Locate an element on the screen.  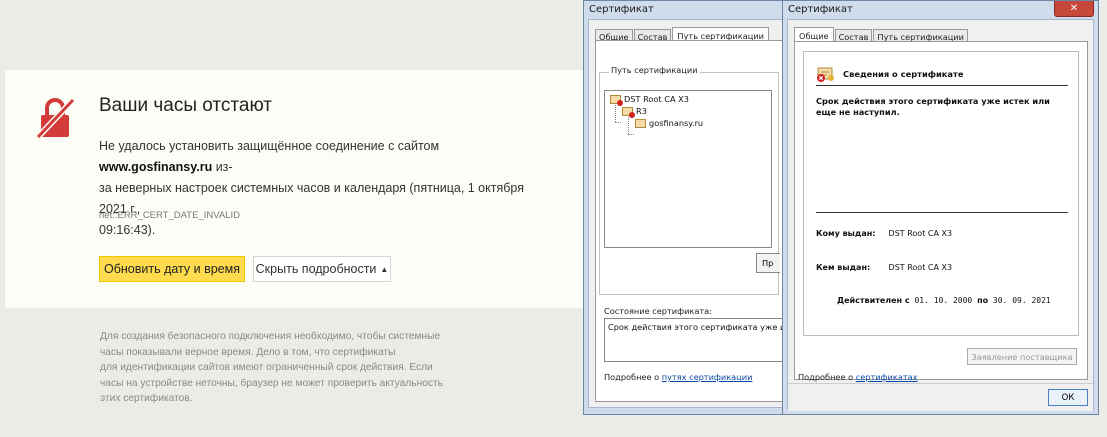
details-line: этих сертификатов. is located at coordinates (146, 398).